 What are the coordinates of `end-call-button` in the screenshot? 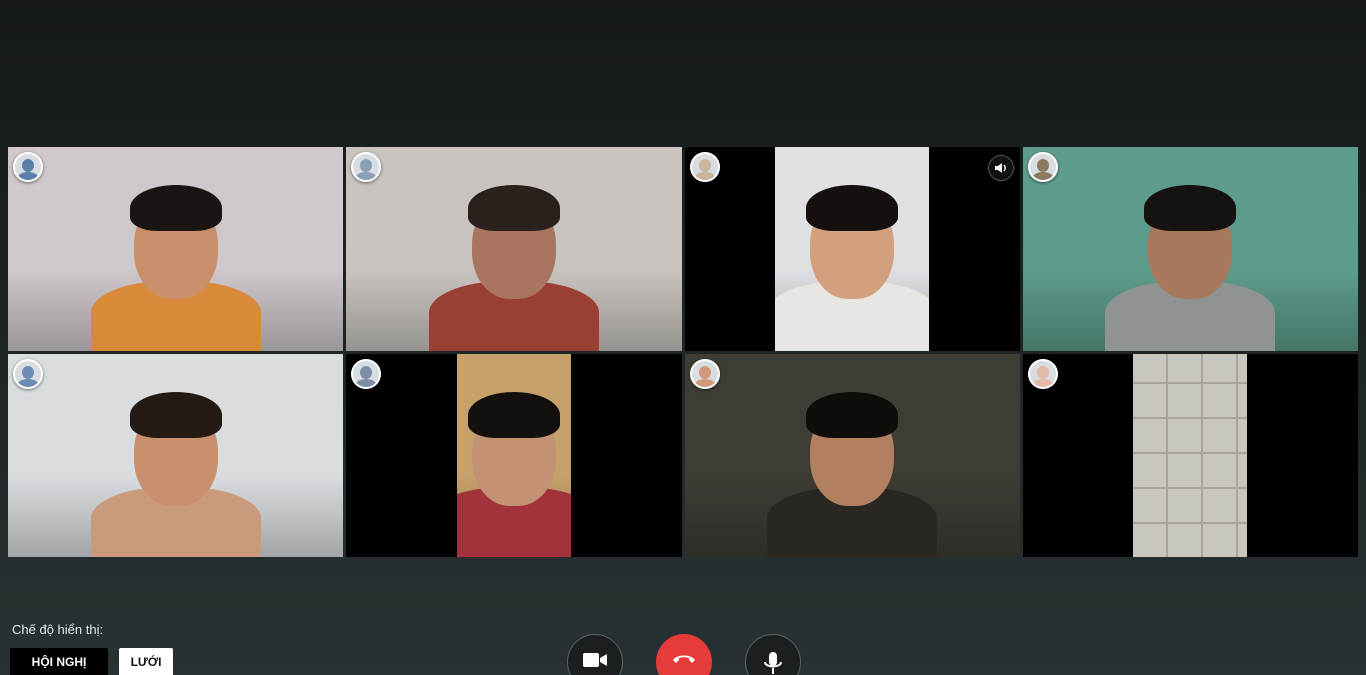 It's located at (684, 654).